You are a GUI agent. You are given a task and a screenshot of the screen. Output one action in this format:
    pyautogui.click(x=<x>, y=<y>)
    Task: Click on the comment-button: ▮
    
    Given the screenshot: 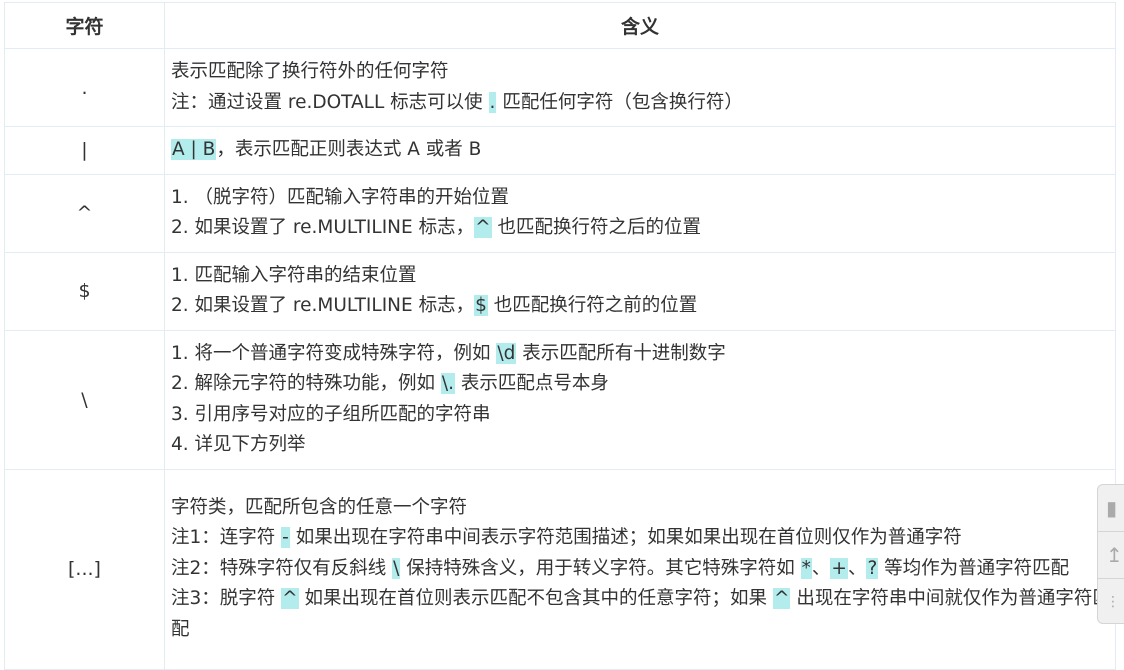 What is the action you would take?
    pyautogui.click(x=1111, y=508)
    